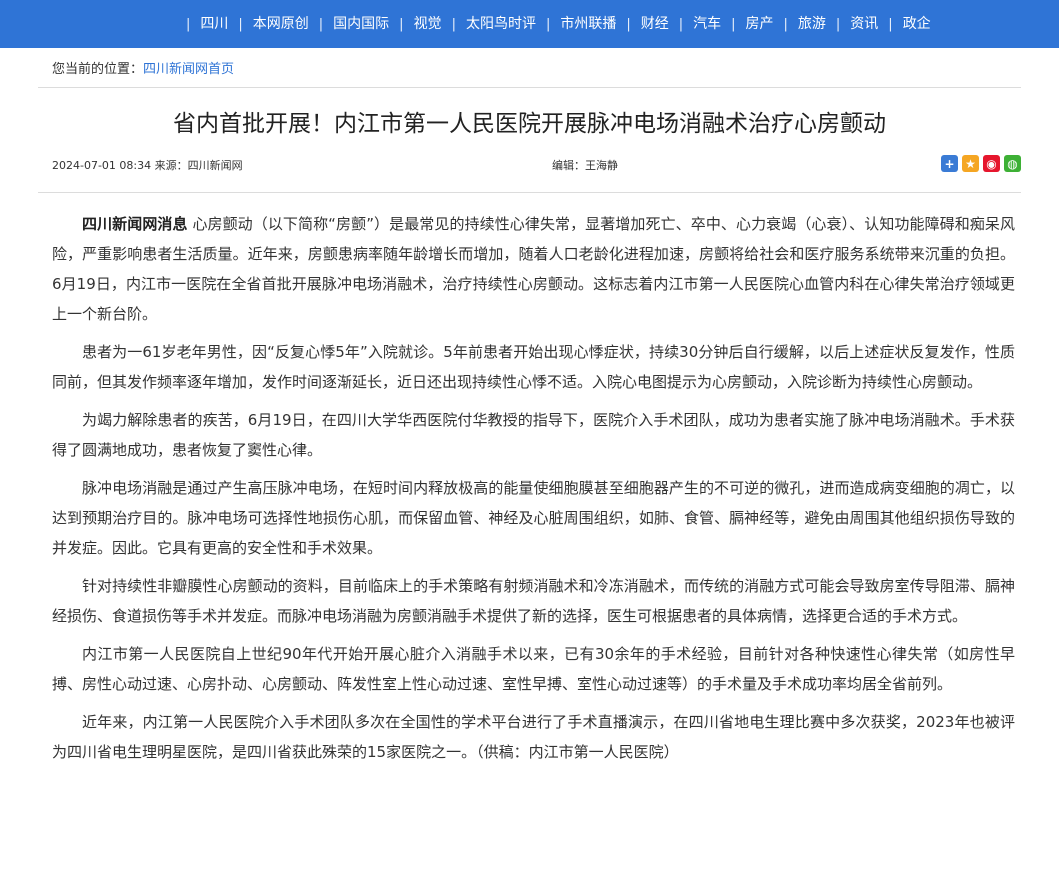 The height and width of the screenshot is (889, 1059). I want to click on article-meta: 2024-07-01 08:34 来源：四川新闻网 编辑：王海静 + ★ ◉ ◍, so click(529, 167).